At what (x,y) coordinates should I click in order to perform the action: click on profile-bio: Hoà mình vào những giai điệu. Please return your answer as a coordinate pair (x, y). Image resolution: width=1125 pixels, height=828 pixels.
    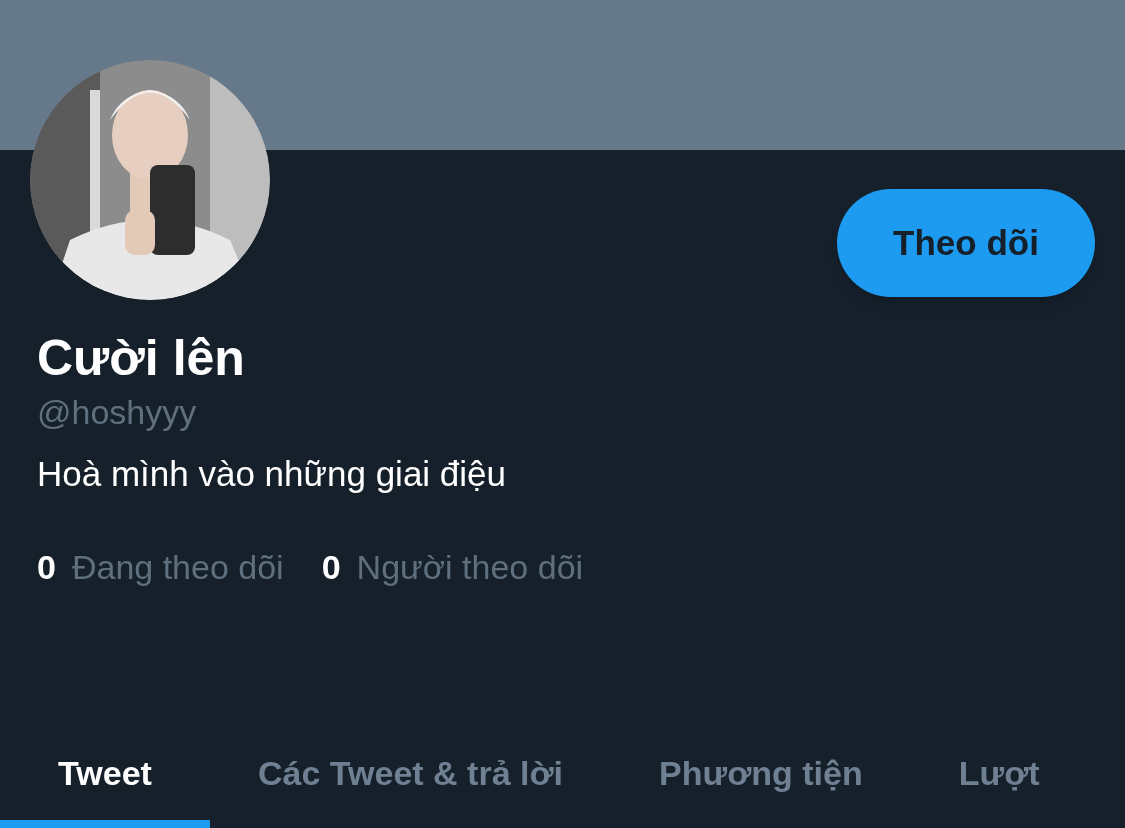
    Looking at the image, I should click on (272, 474).